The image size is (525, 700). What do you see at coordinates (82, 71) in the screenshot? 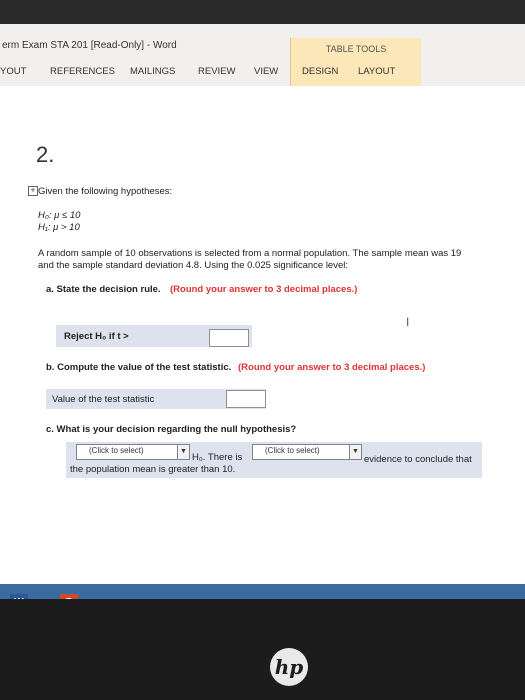
I see `tab-references: REFERENCES` at bounding box center [82, 71].